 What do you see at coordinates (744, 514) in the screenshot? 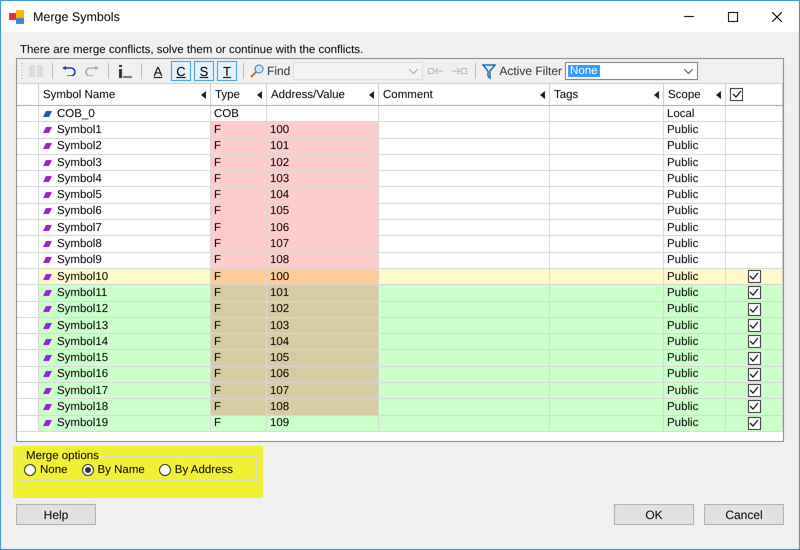
I see `cancel-button: Cancel` at bounding box center [744, 514].